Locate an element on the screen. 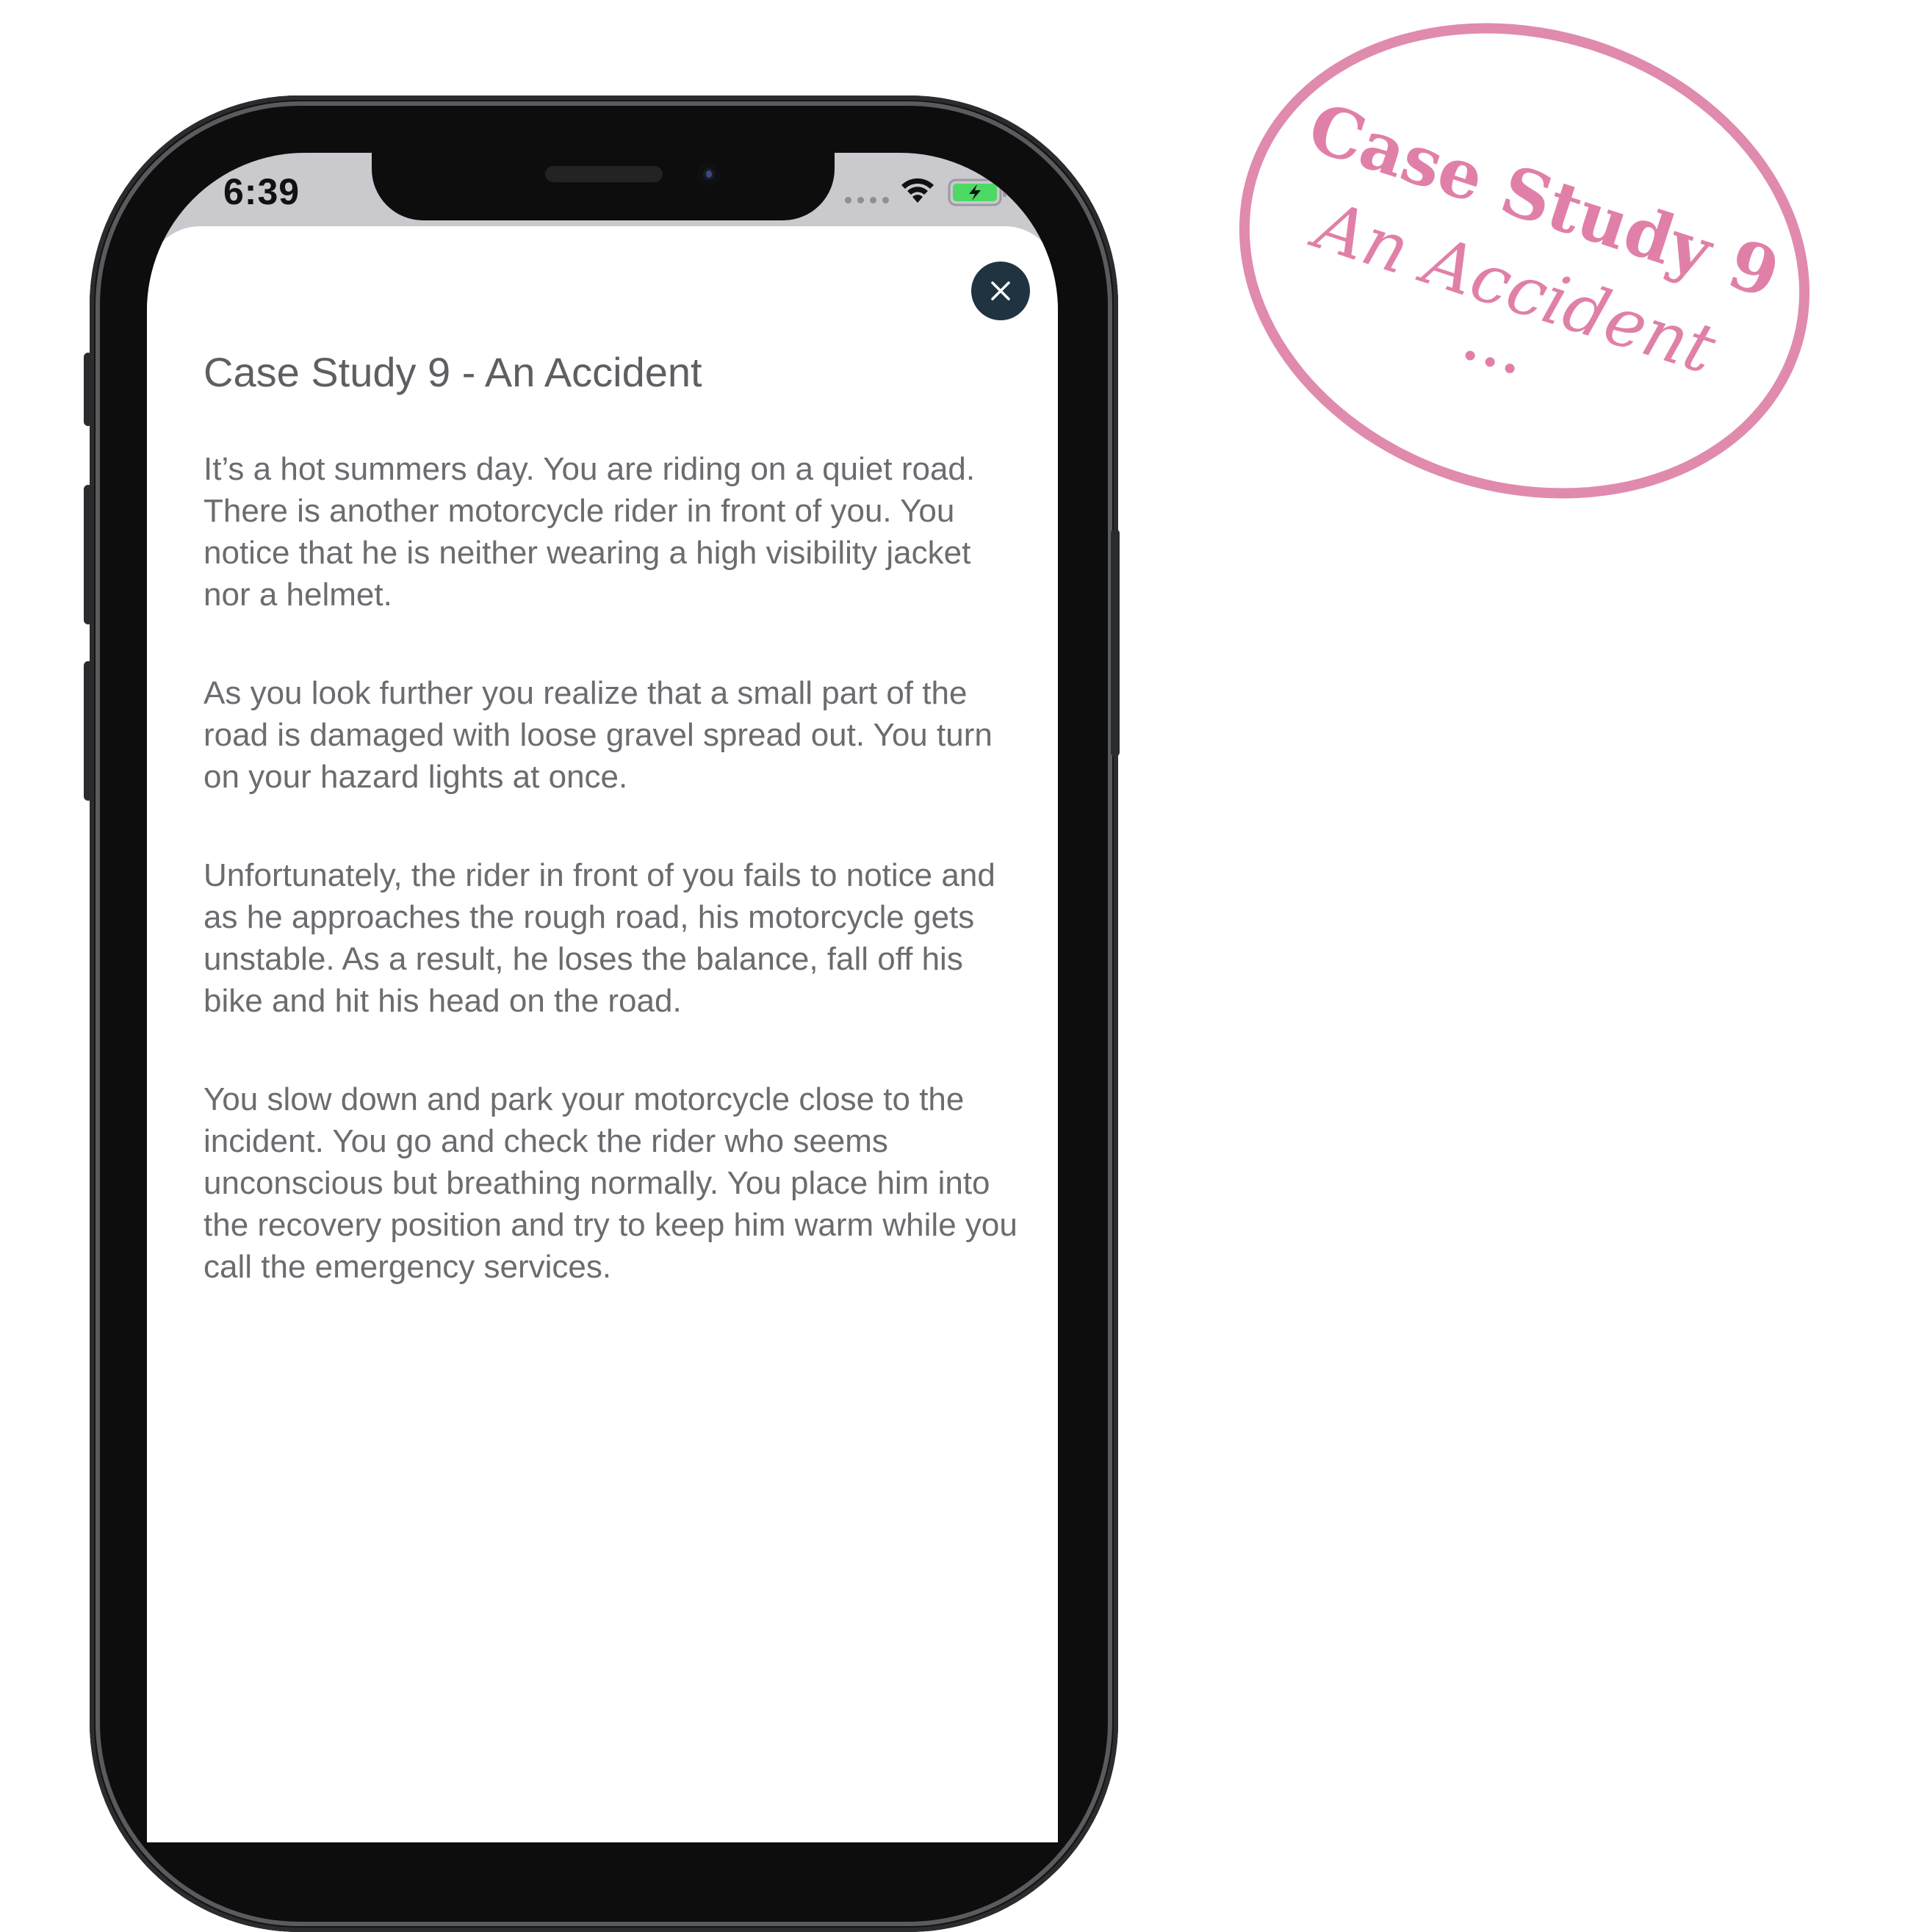 The width and height of the screenshot is (1927, 1932). page-title: Case Study 9 - An Accident is located at coordinates (452, 372).